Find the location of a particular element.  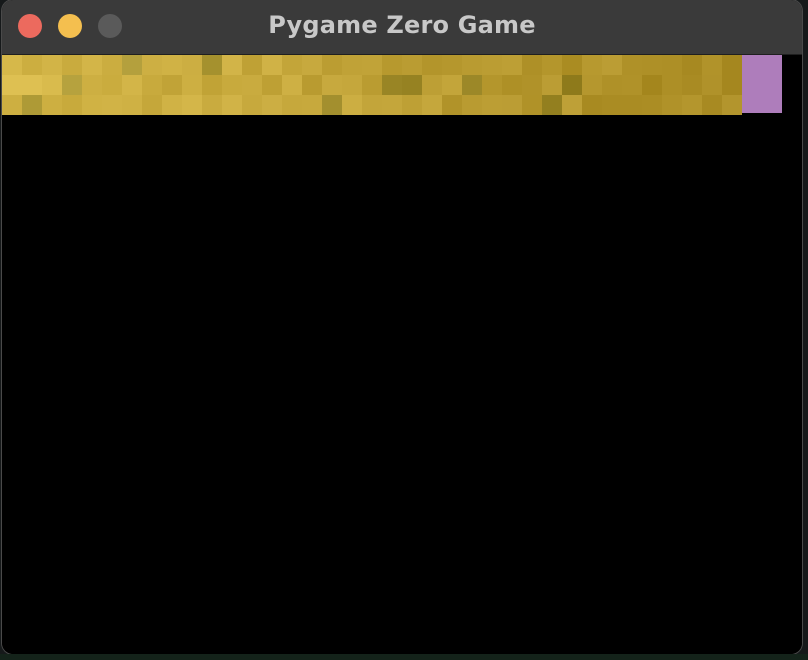

window-titlebar: Pygame Zero Game is located at coordinates (402, 27).